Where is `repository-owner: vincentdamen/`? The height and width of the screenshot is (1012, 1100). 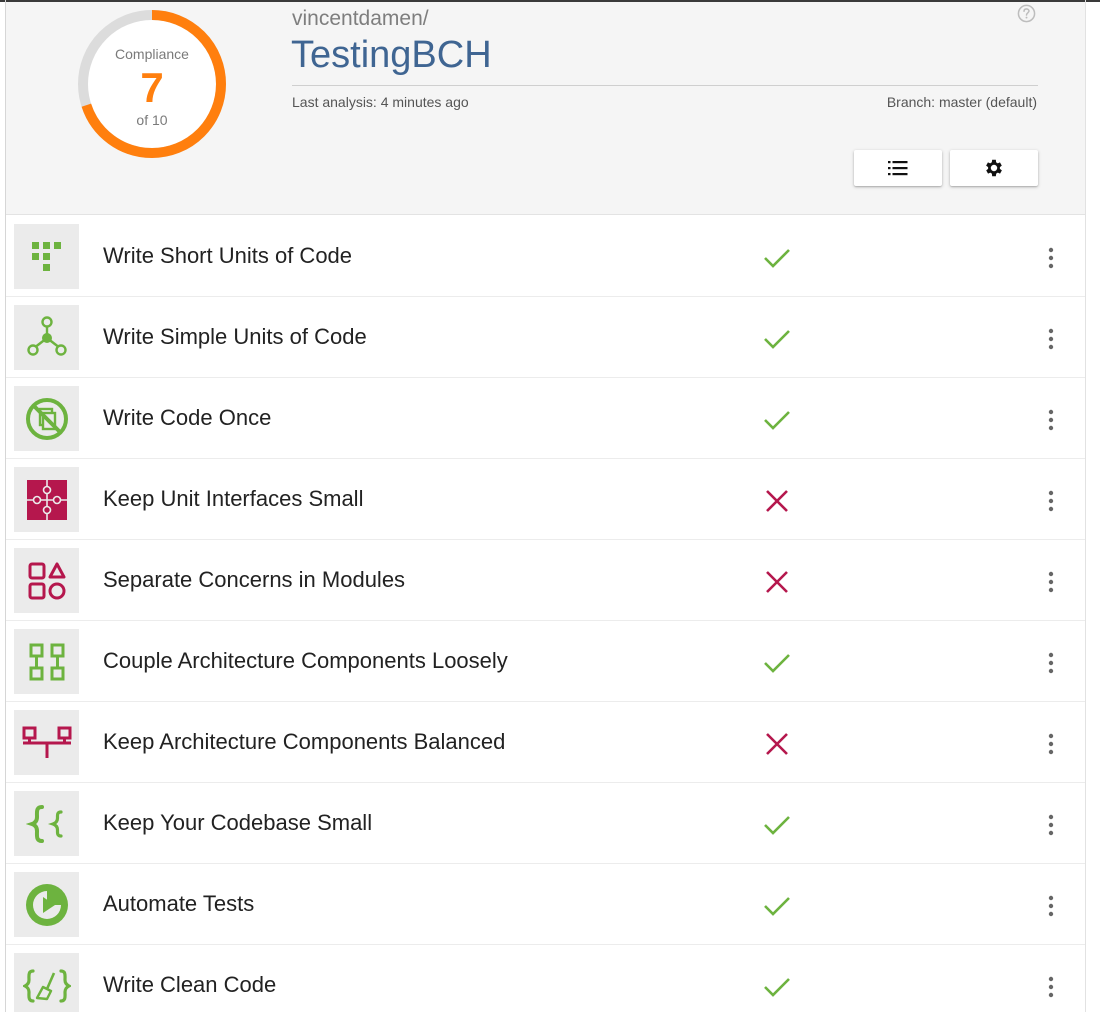 repository-owner: vincentdamen/ is located at coordinates (360, 19).